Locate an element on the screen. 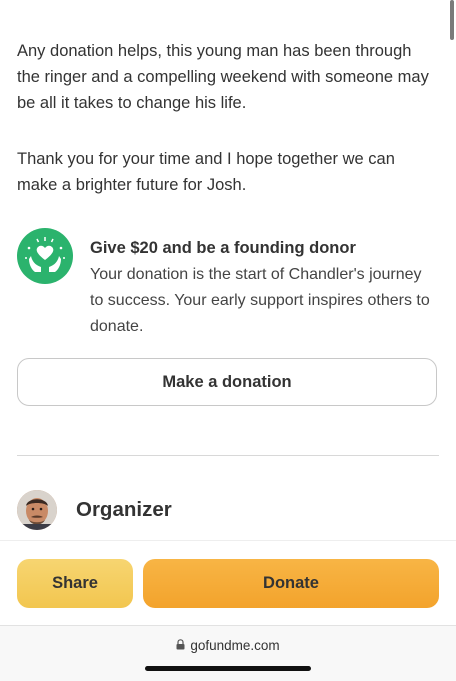 The image size is (456, 681). organizer-section: Organizer is located at coordinates (94, 510).